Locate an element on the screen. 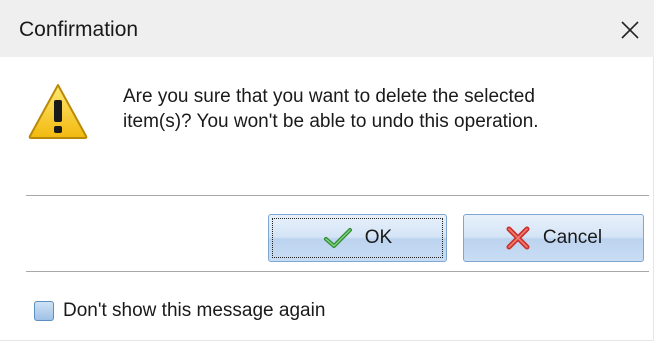  close-icon is located at coordinates (630, 30).